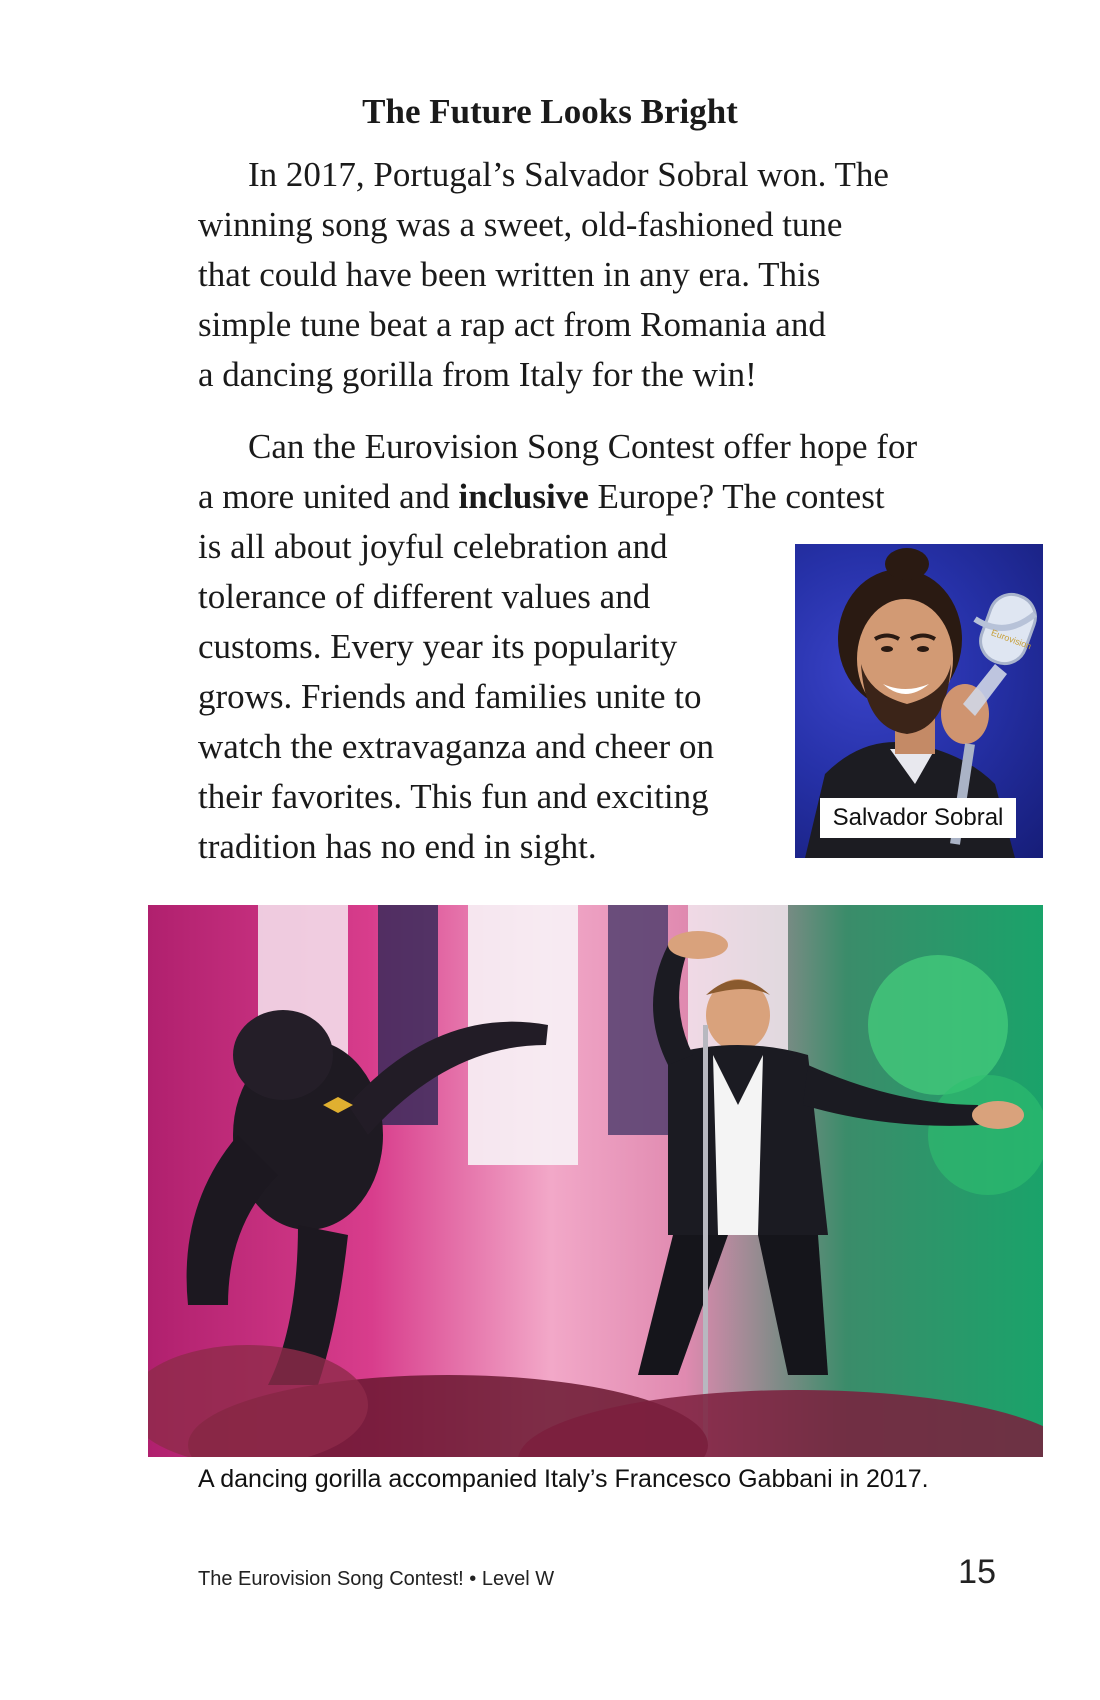 The image size is (1100, 1700). I want to click on footer-book-title: The Eurovision Song Contest! • Level W, so click(376, 1579).